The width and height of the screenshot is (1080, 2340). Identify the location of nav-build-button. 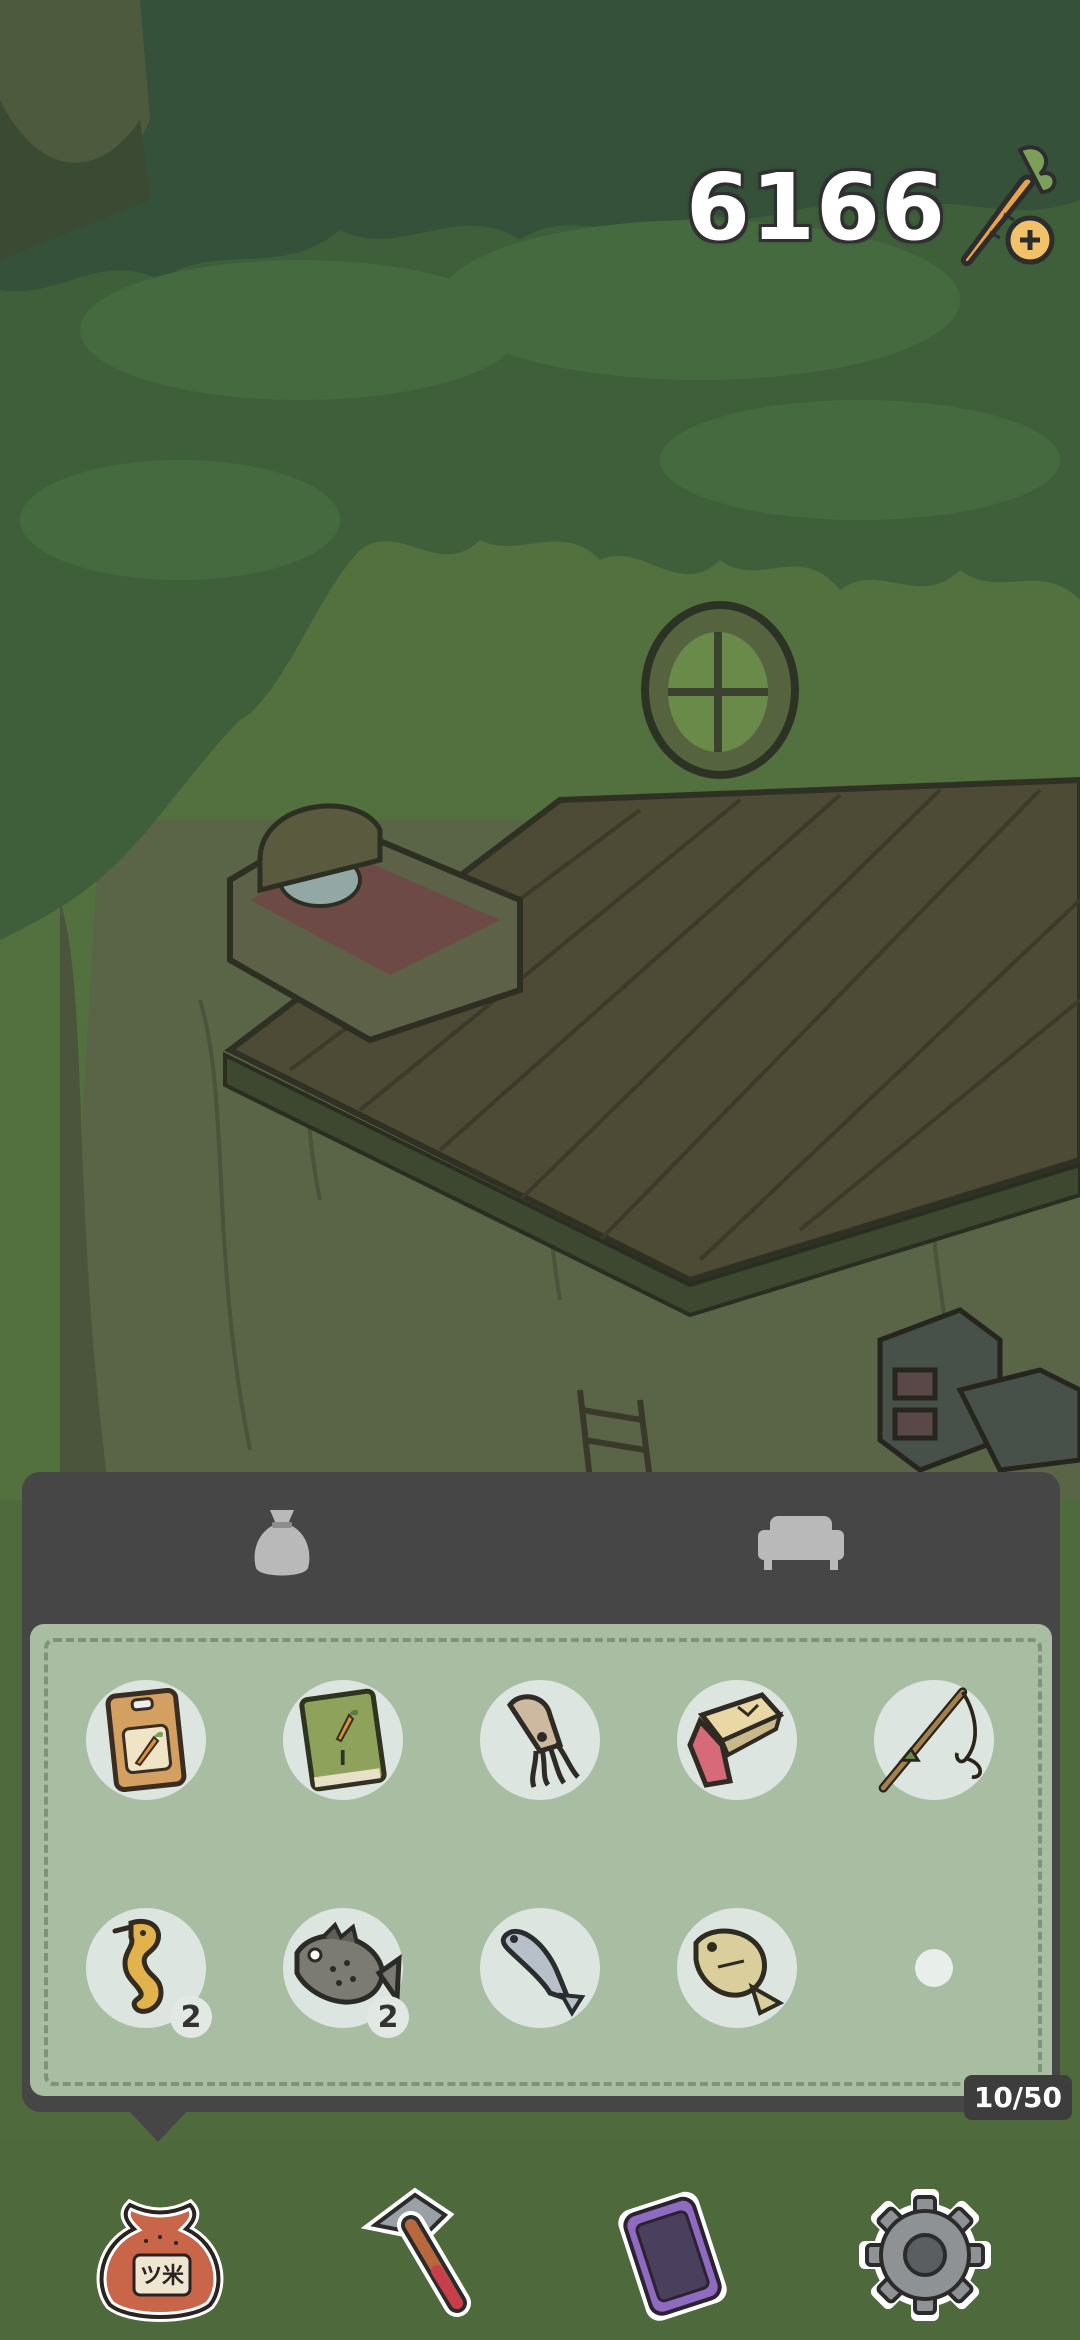
(415, 2255).